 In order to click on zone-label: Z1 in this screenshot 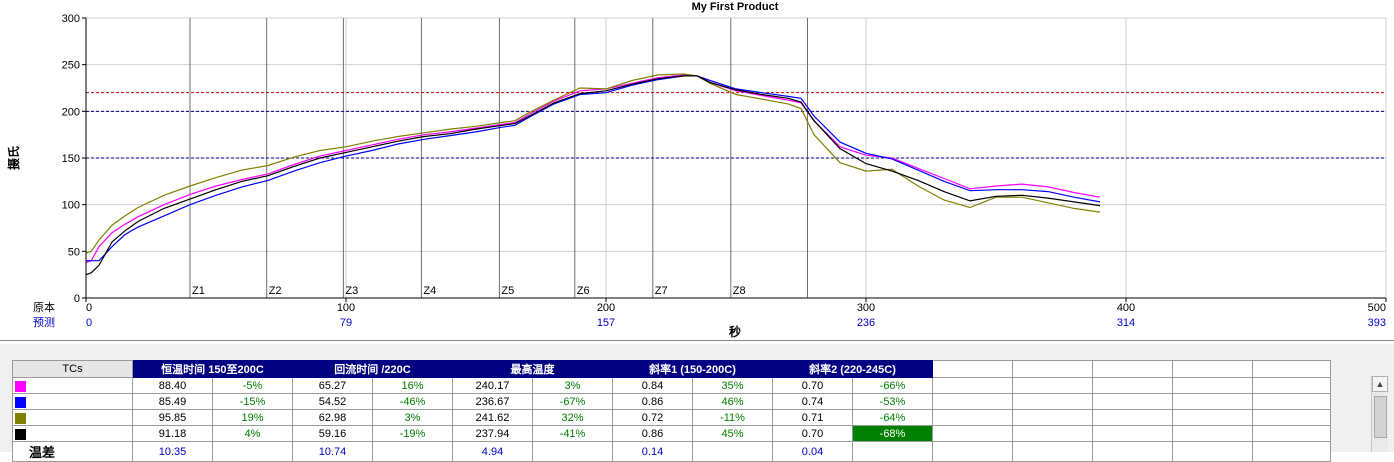, I will do `click(198, 291)`.